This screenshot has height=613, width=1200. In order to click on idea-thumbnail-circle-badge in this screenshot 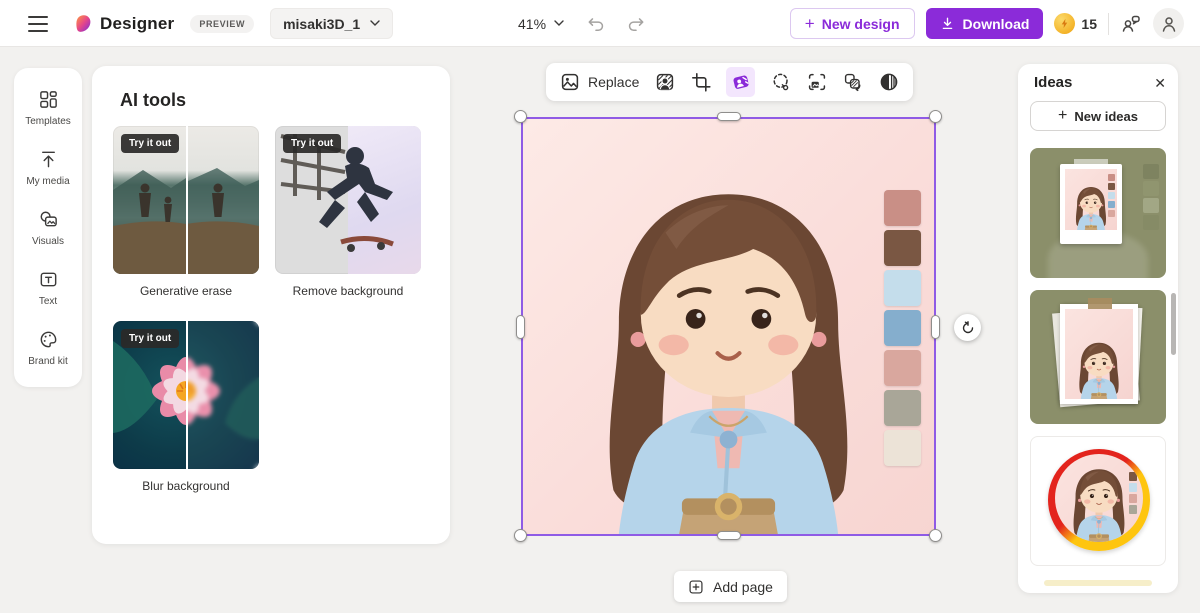, I will do `click(1098, 501)`.